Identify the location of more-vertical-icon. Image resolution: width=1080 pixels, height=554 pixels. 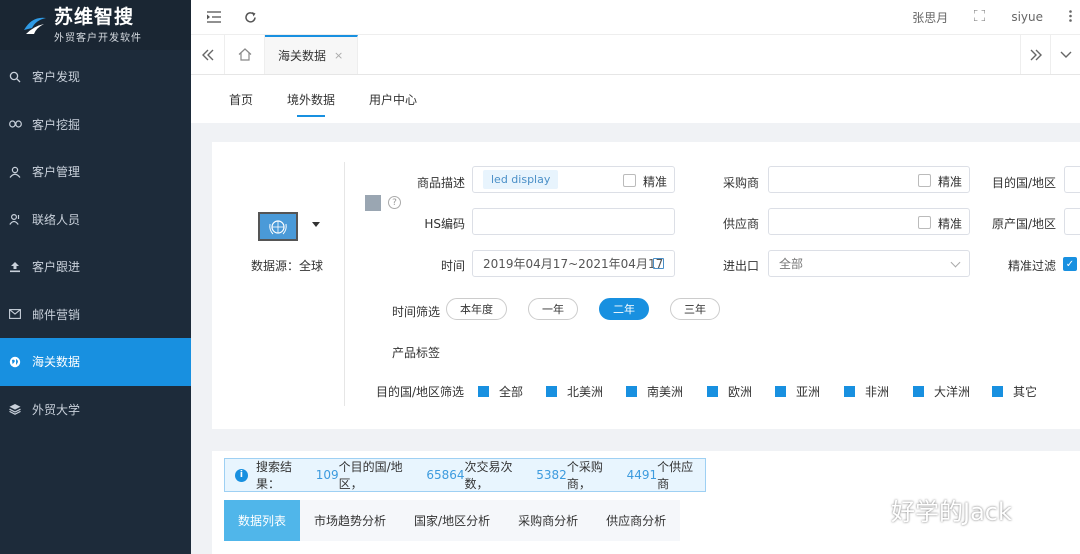
(1070, 15).